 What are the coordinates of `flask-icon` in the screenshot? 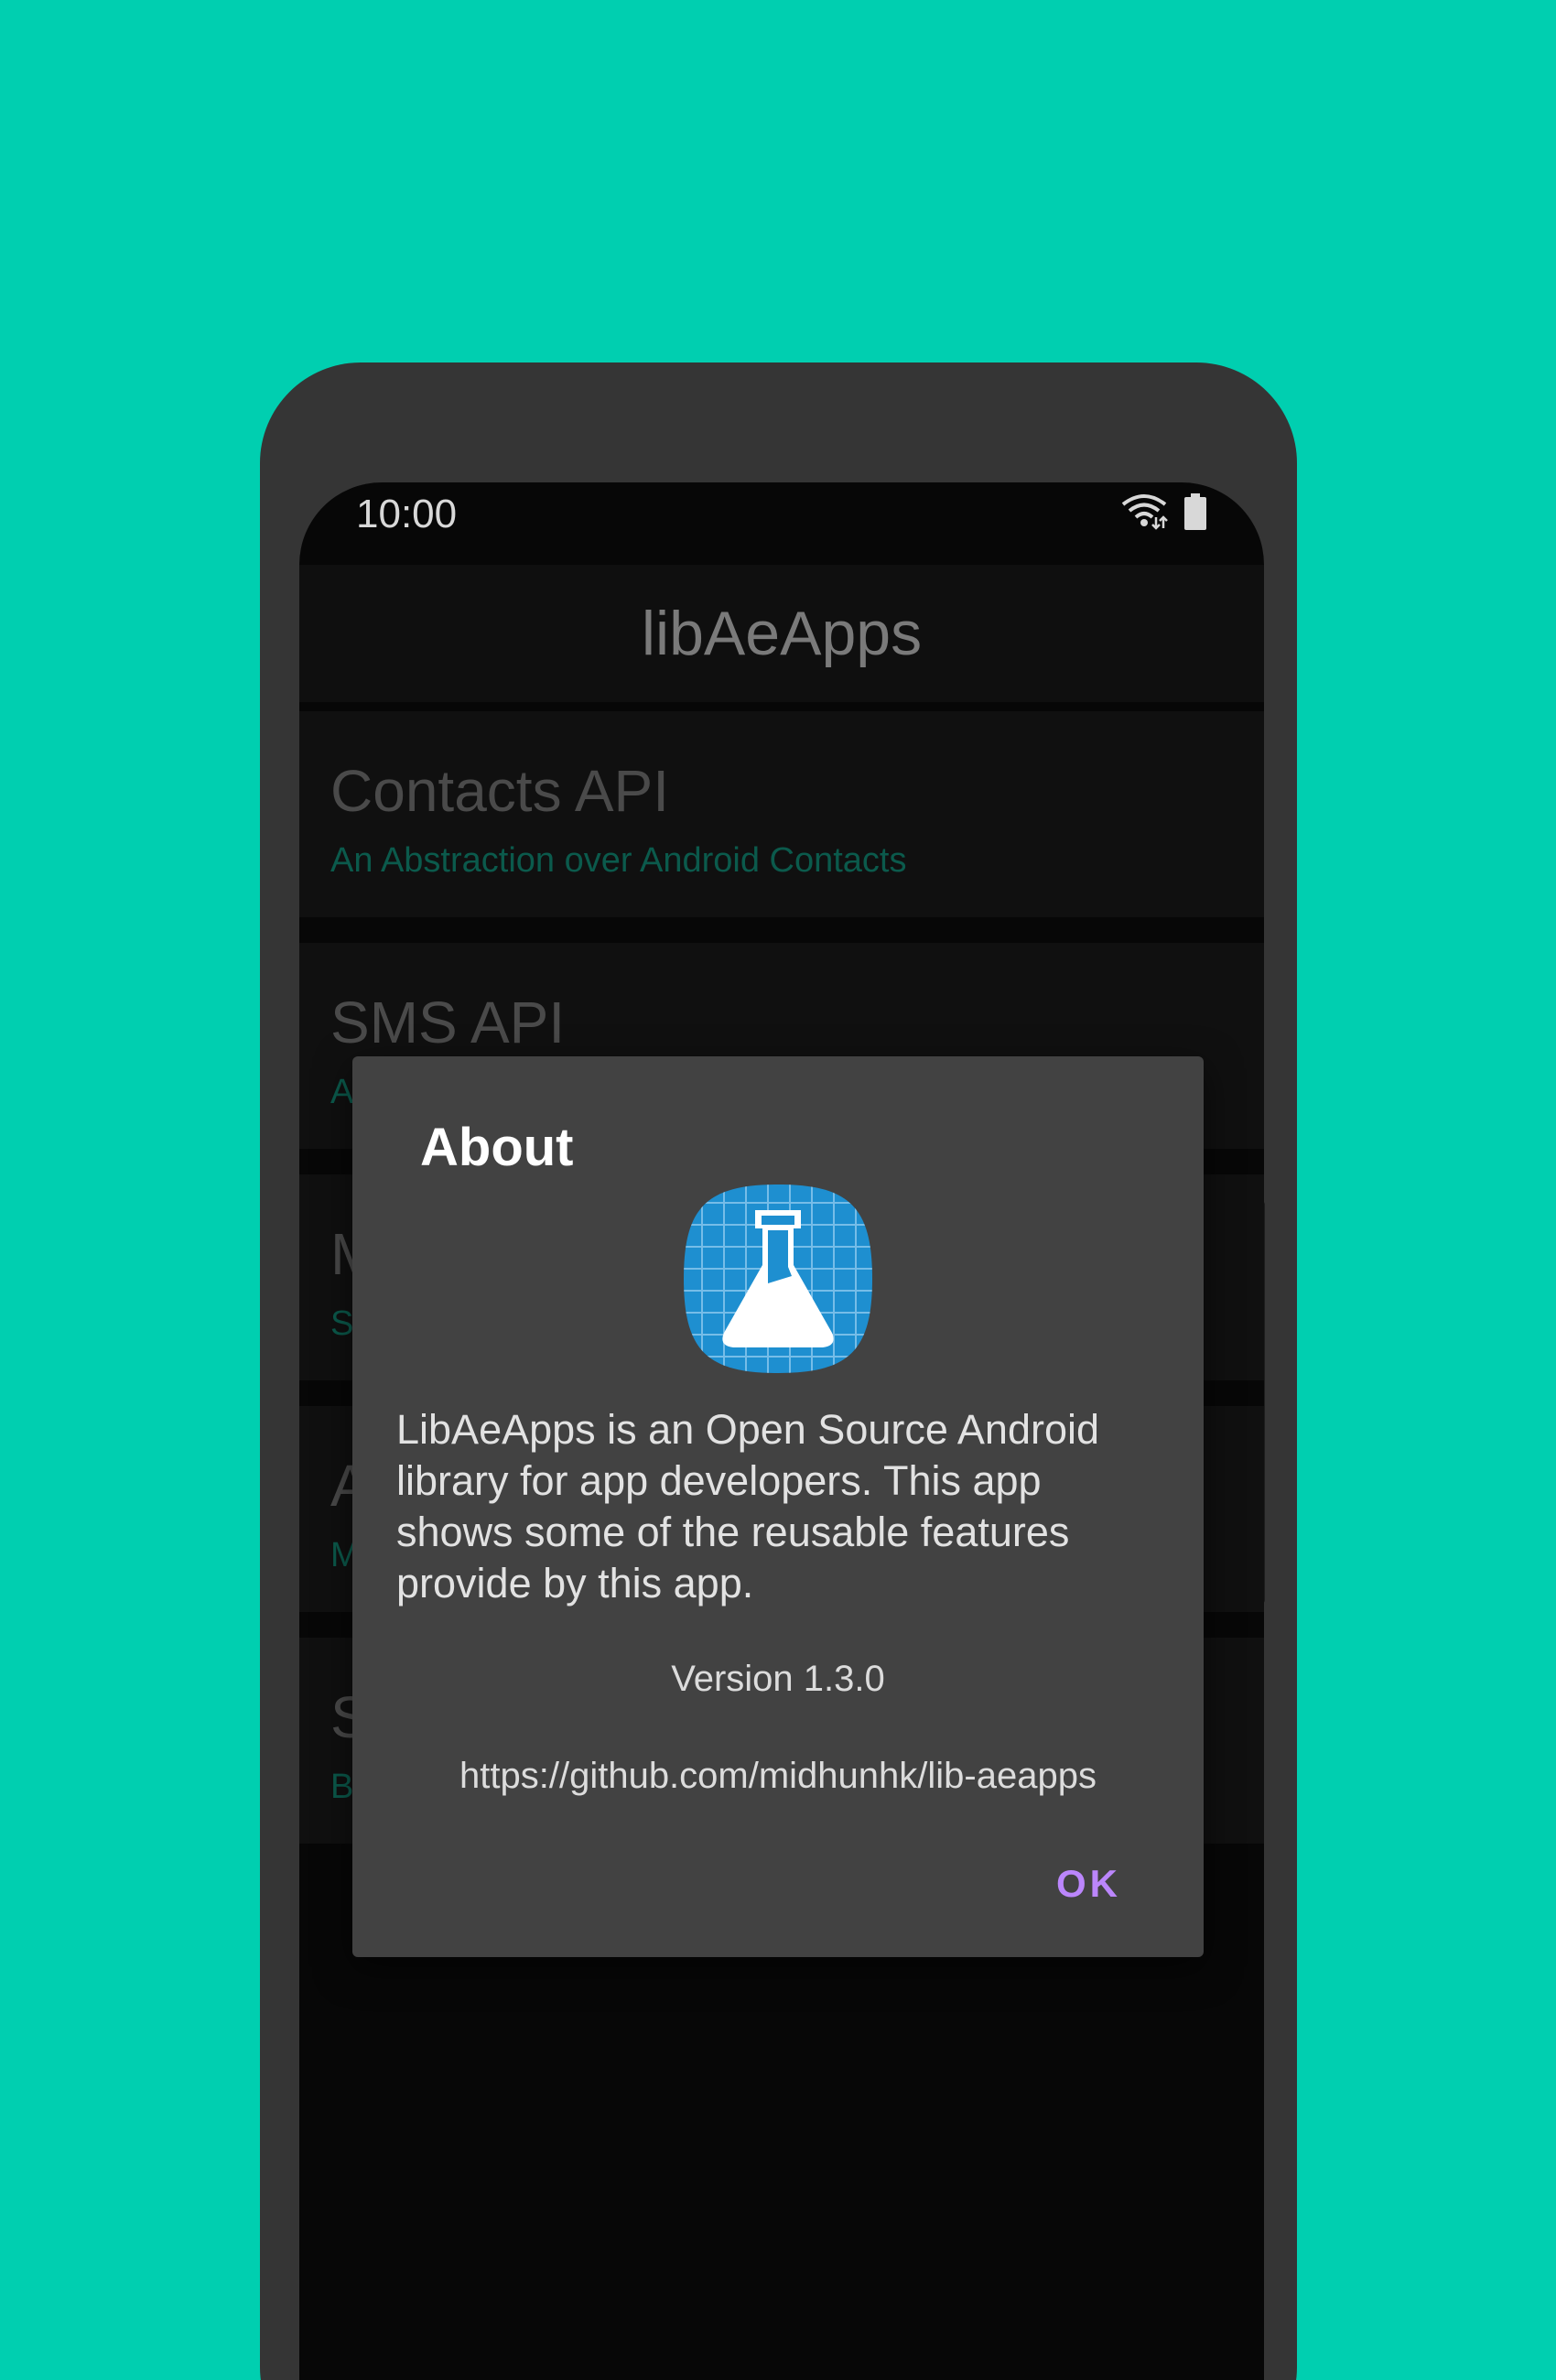 It's located at (778, 1279).